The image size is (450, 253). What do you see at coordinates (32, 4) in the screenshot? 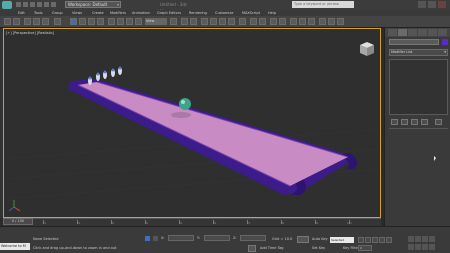
I see `save-file-icon` at bounding box center [32, 4].